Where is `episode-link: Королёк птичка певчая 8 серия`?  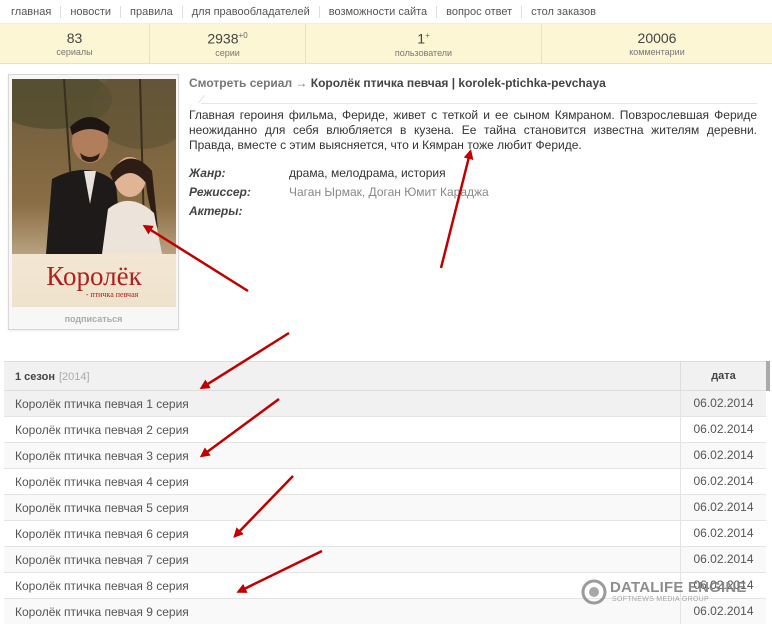
episode-link: Королёк птичка певчая 8 серия is located at coordinates (102, 586).